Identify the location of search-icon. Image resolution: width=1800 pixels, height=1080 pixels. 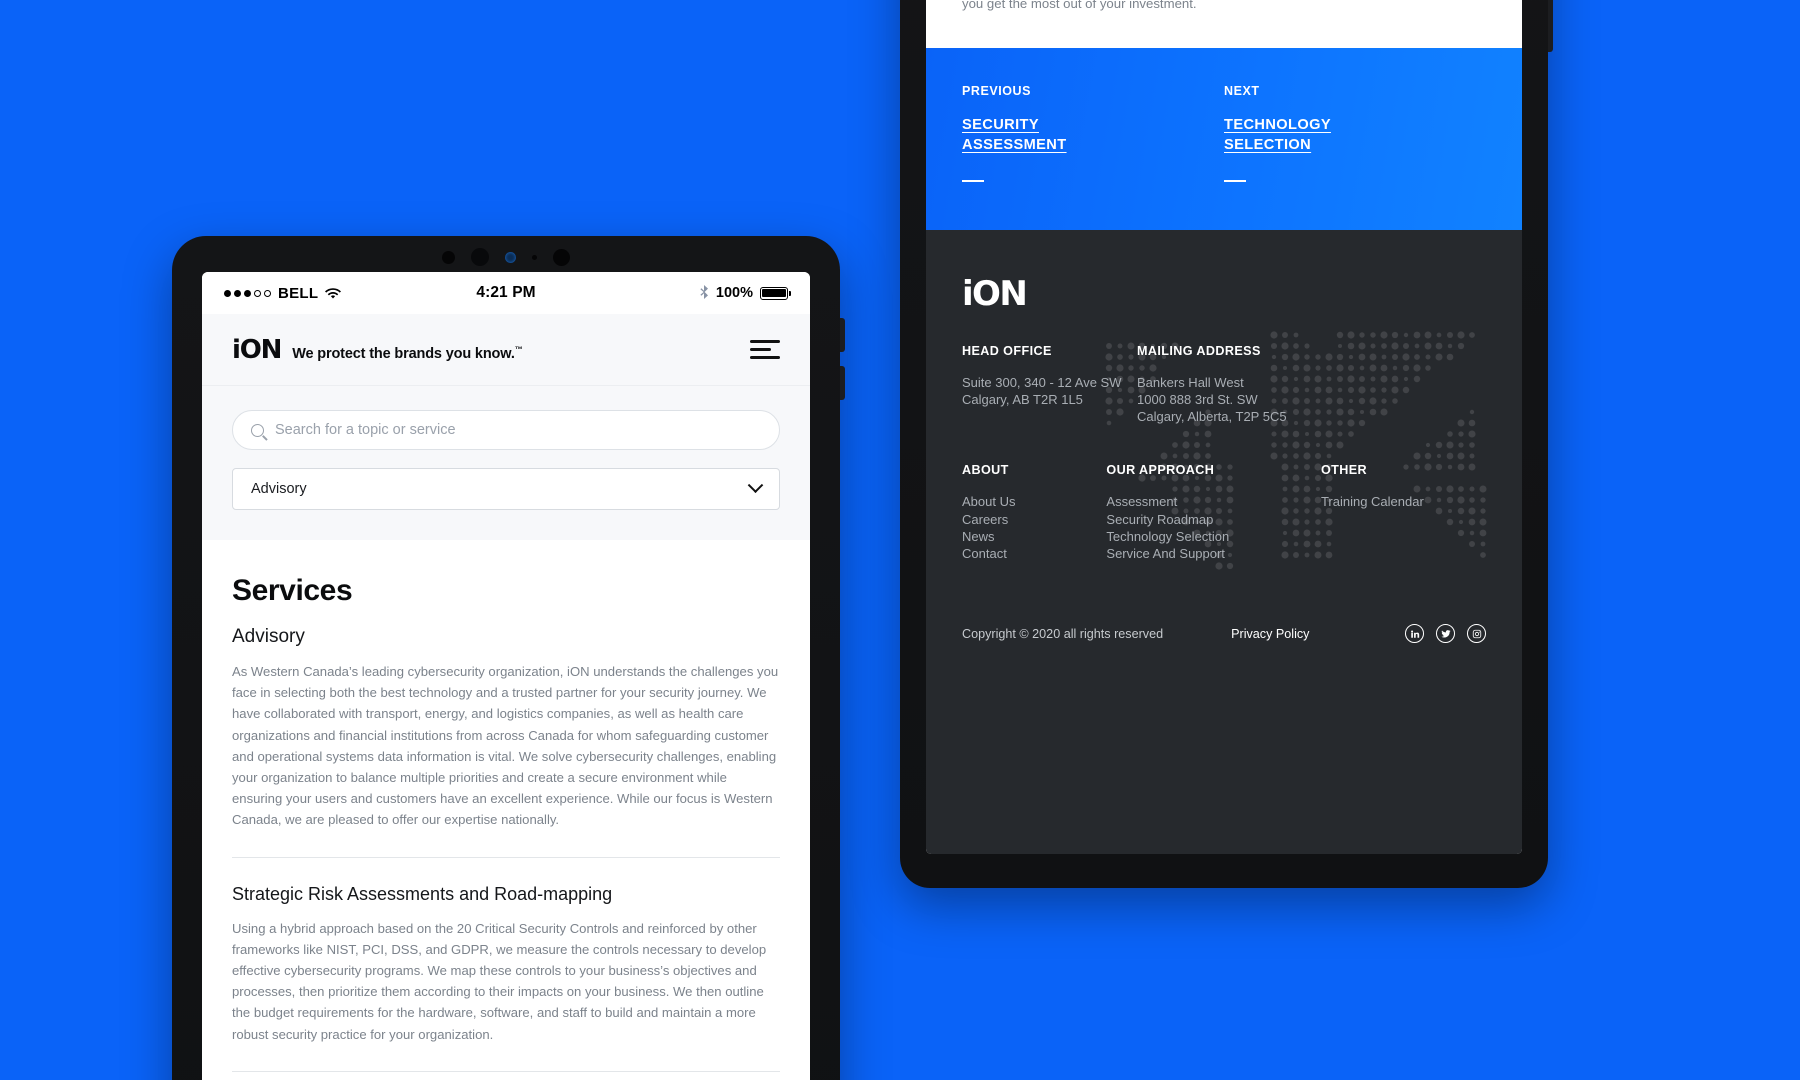
(257, 430).